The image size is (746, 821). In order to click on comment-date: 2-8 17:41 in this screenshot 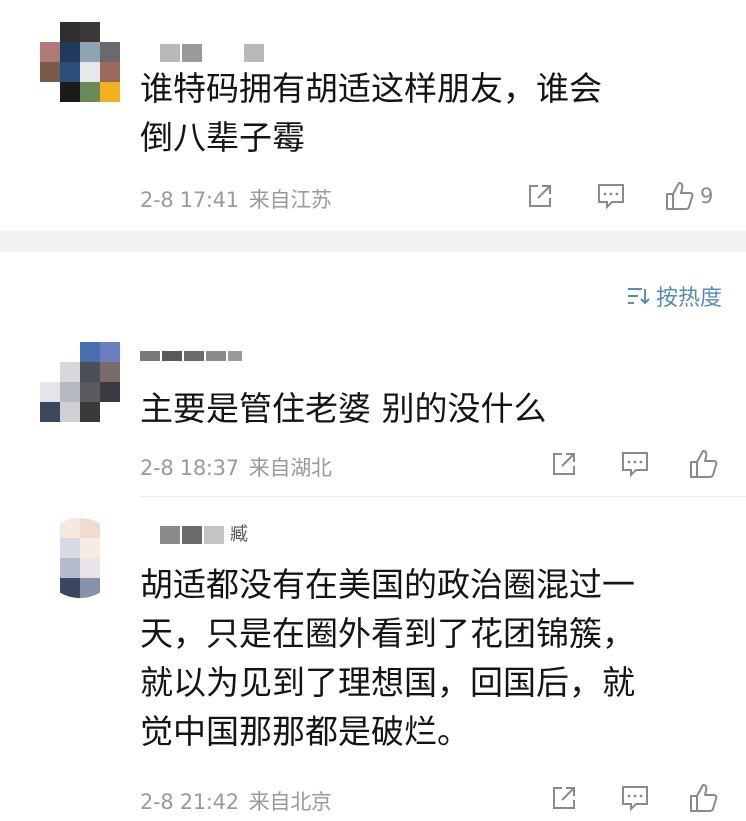, I will do `click(189, 200)`.